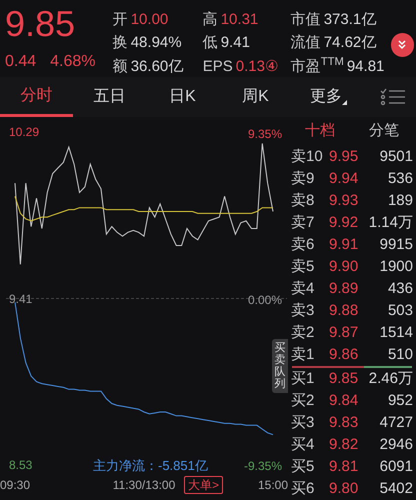 This screenshot has height=500, width=416. Describe the element at coordinates (303, 332) in the screenshot. I see `level-label: 卖2` at that location.